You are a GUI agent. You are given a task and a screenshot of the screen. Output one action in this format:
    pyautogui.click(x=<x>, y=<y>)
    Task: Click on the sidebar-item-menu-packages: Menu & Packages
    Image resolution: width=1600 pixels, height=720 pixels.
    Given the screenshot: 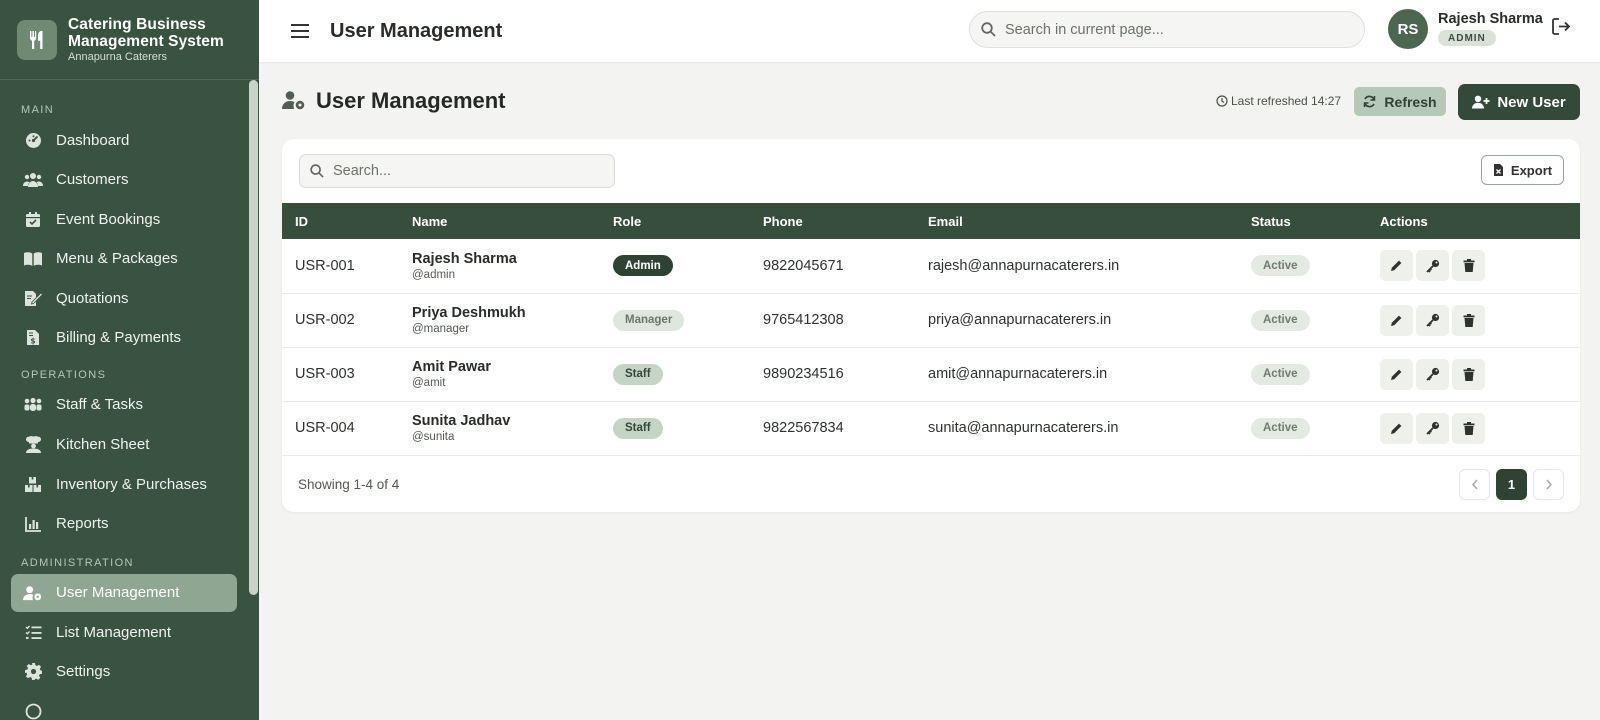 What is the action you would take?
    pyautogui.click(x=124, y=259)
    